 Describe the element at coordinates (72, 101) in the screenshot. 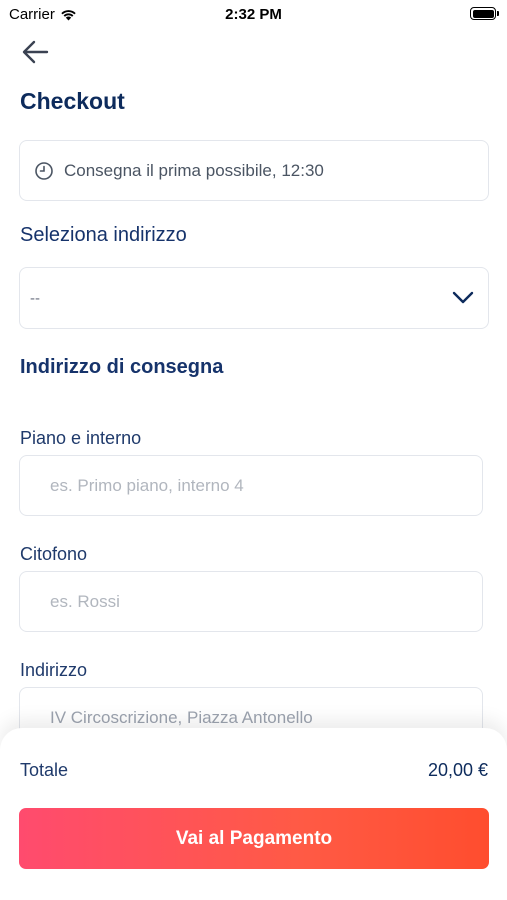

I see `page-title: Checkout` at that location.